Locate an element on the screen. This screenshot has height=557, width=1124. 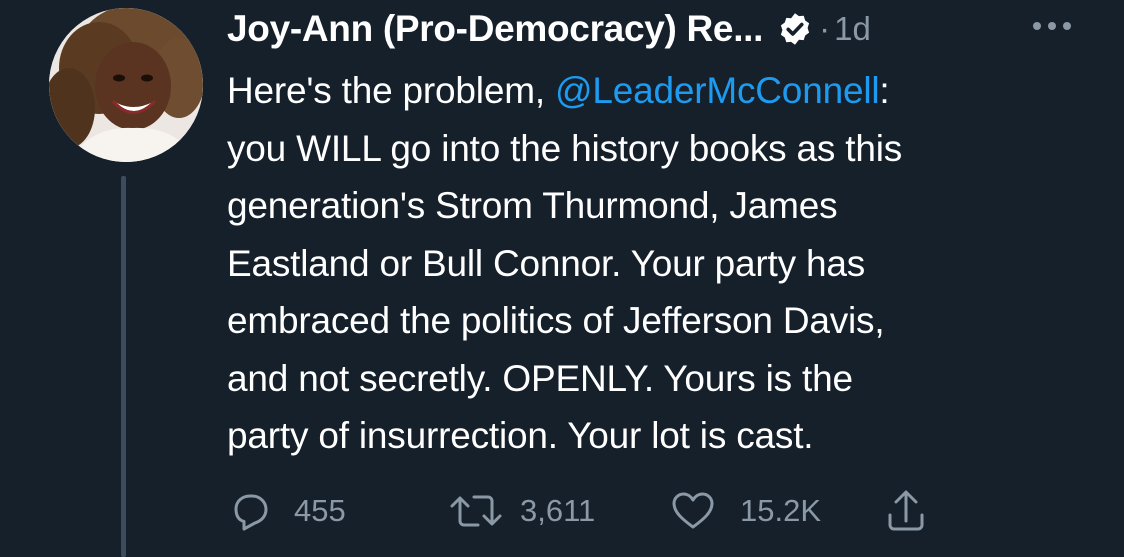
like-count: 15.2K is located at coordinates (781, 510).